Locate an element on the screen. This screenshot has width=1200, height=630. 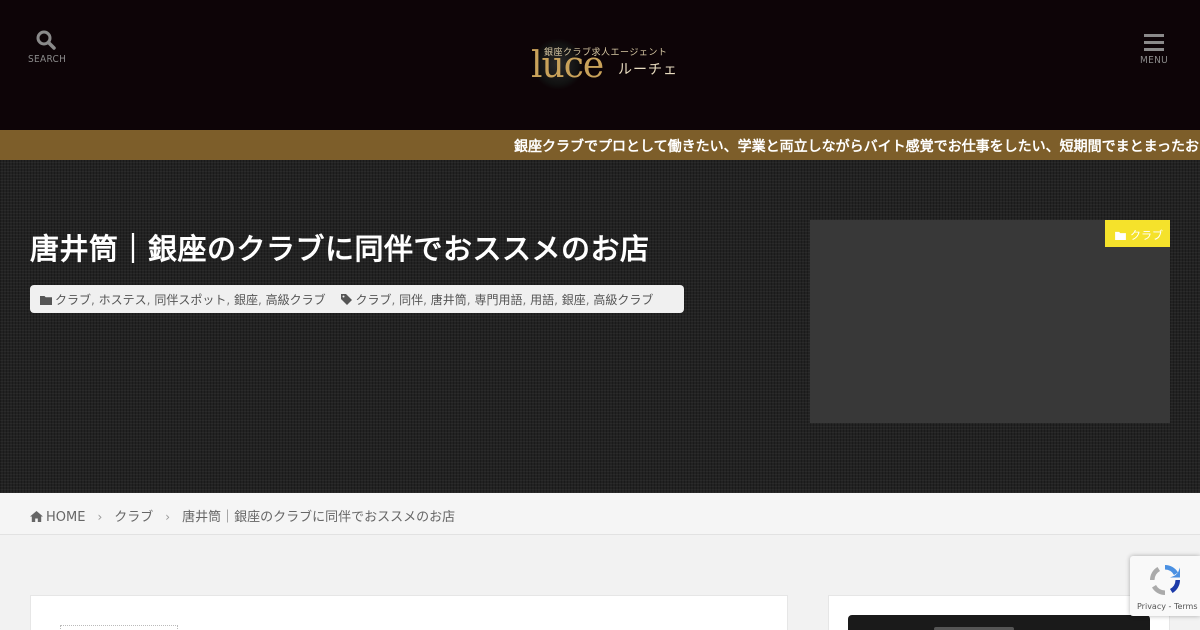
category-link: クラブ is located at coordinates (73, 300).